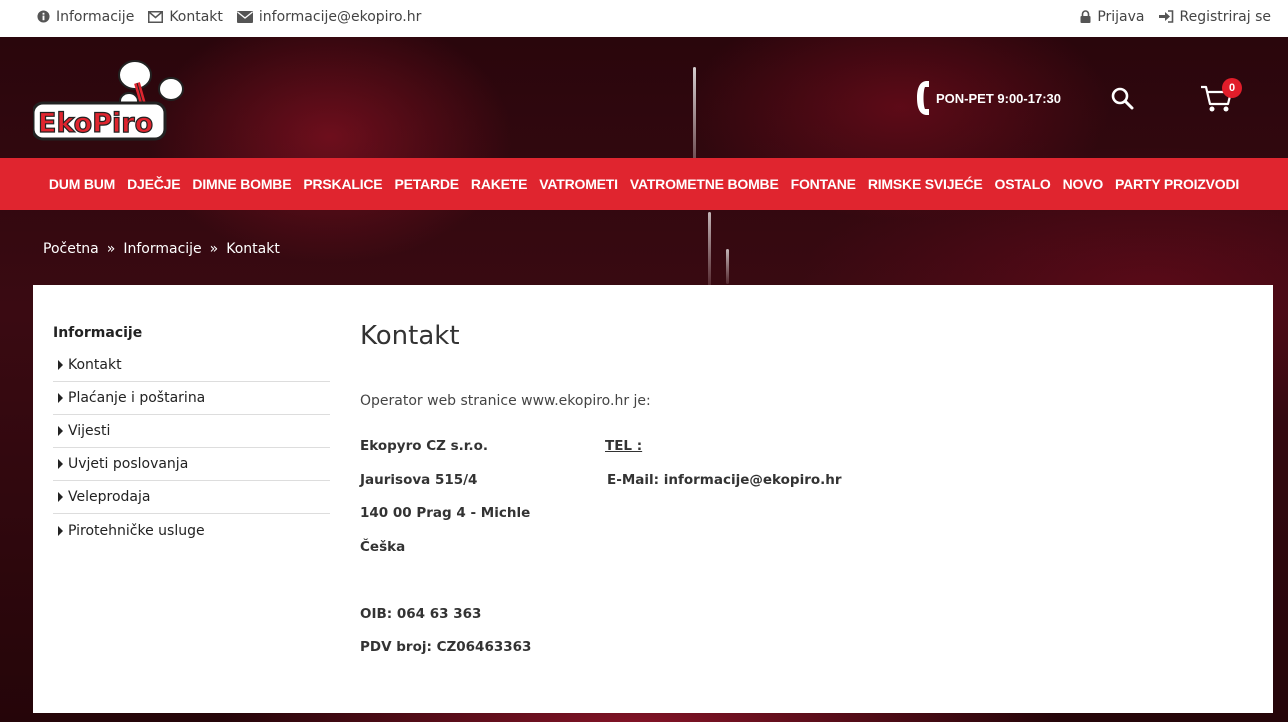 This screenshot has height=722, width=1288. I want to click on info-icon, so click(43, 16).